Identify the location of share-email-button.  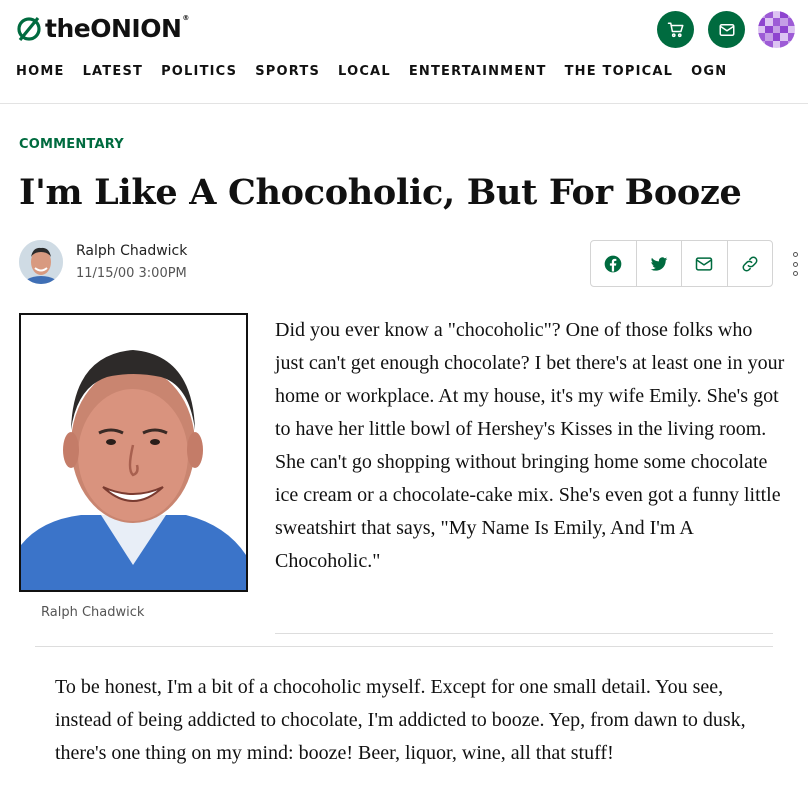
(705, 263).